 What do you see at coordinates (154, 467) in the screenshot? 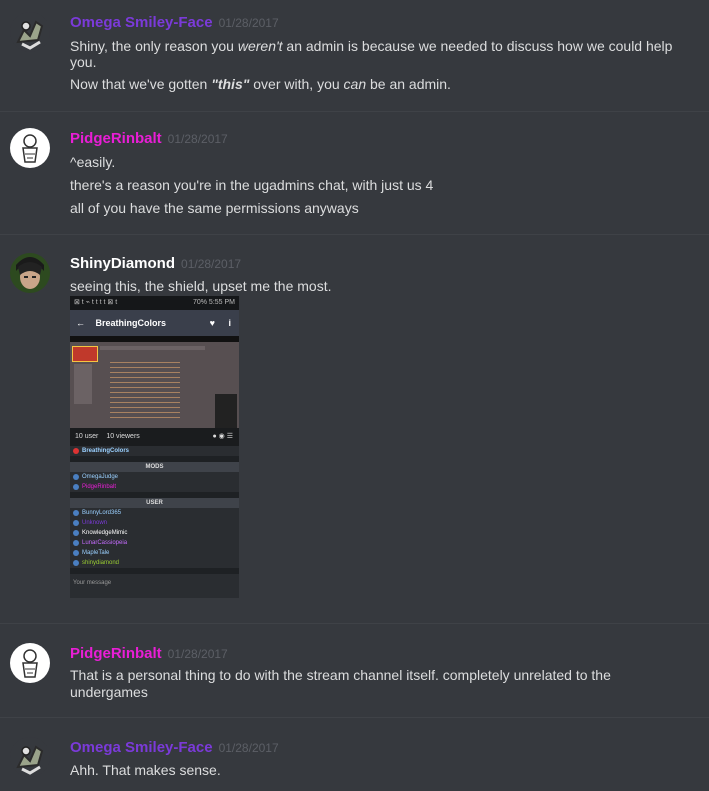
I see `mods-section-label: MODS` at bounding box center [154, 467].